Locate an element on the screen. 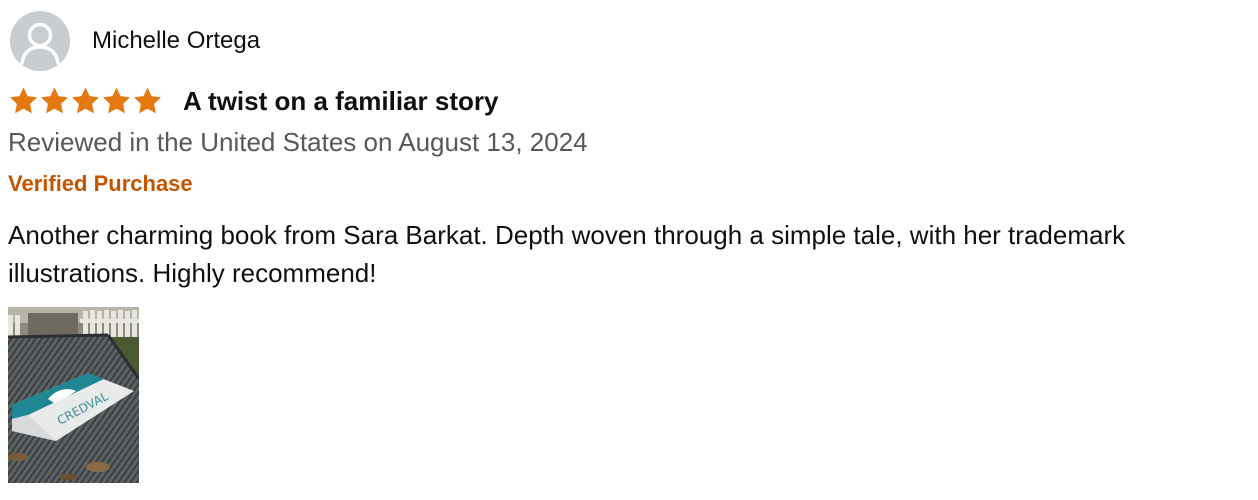 Image resolution: width=1258 pixels, height=500 pixels. avatar is located at coordinates (40, 41).